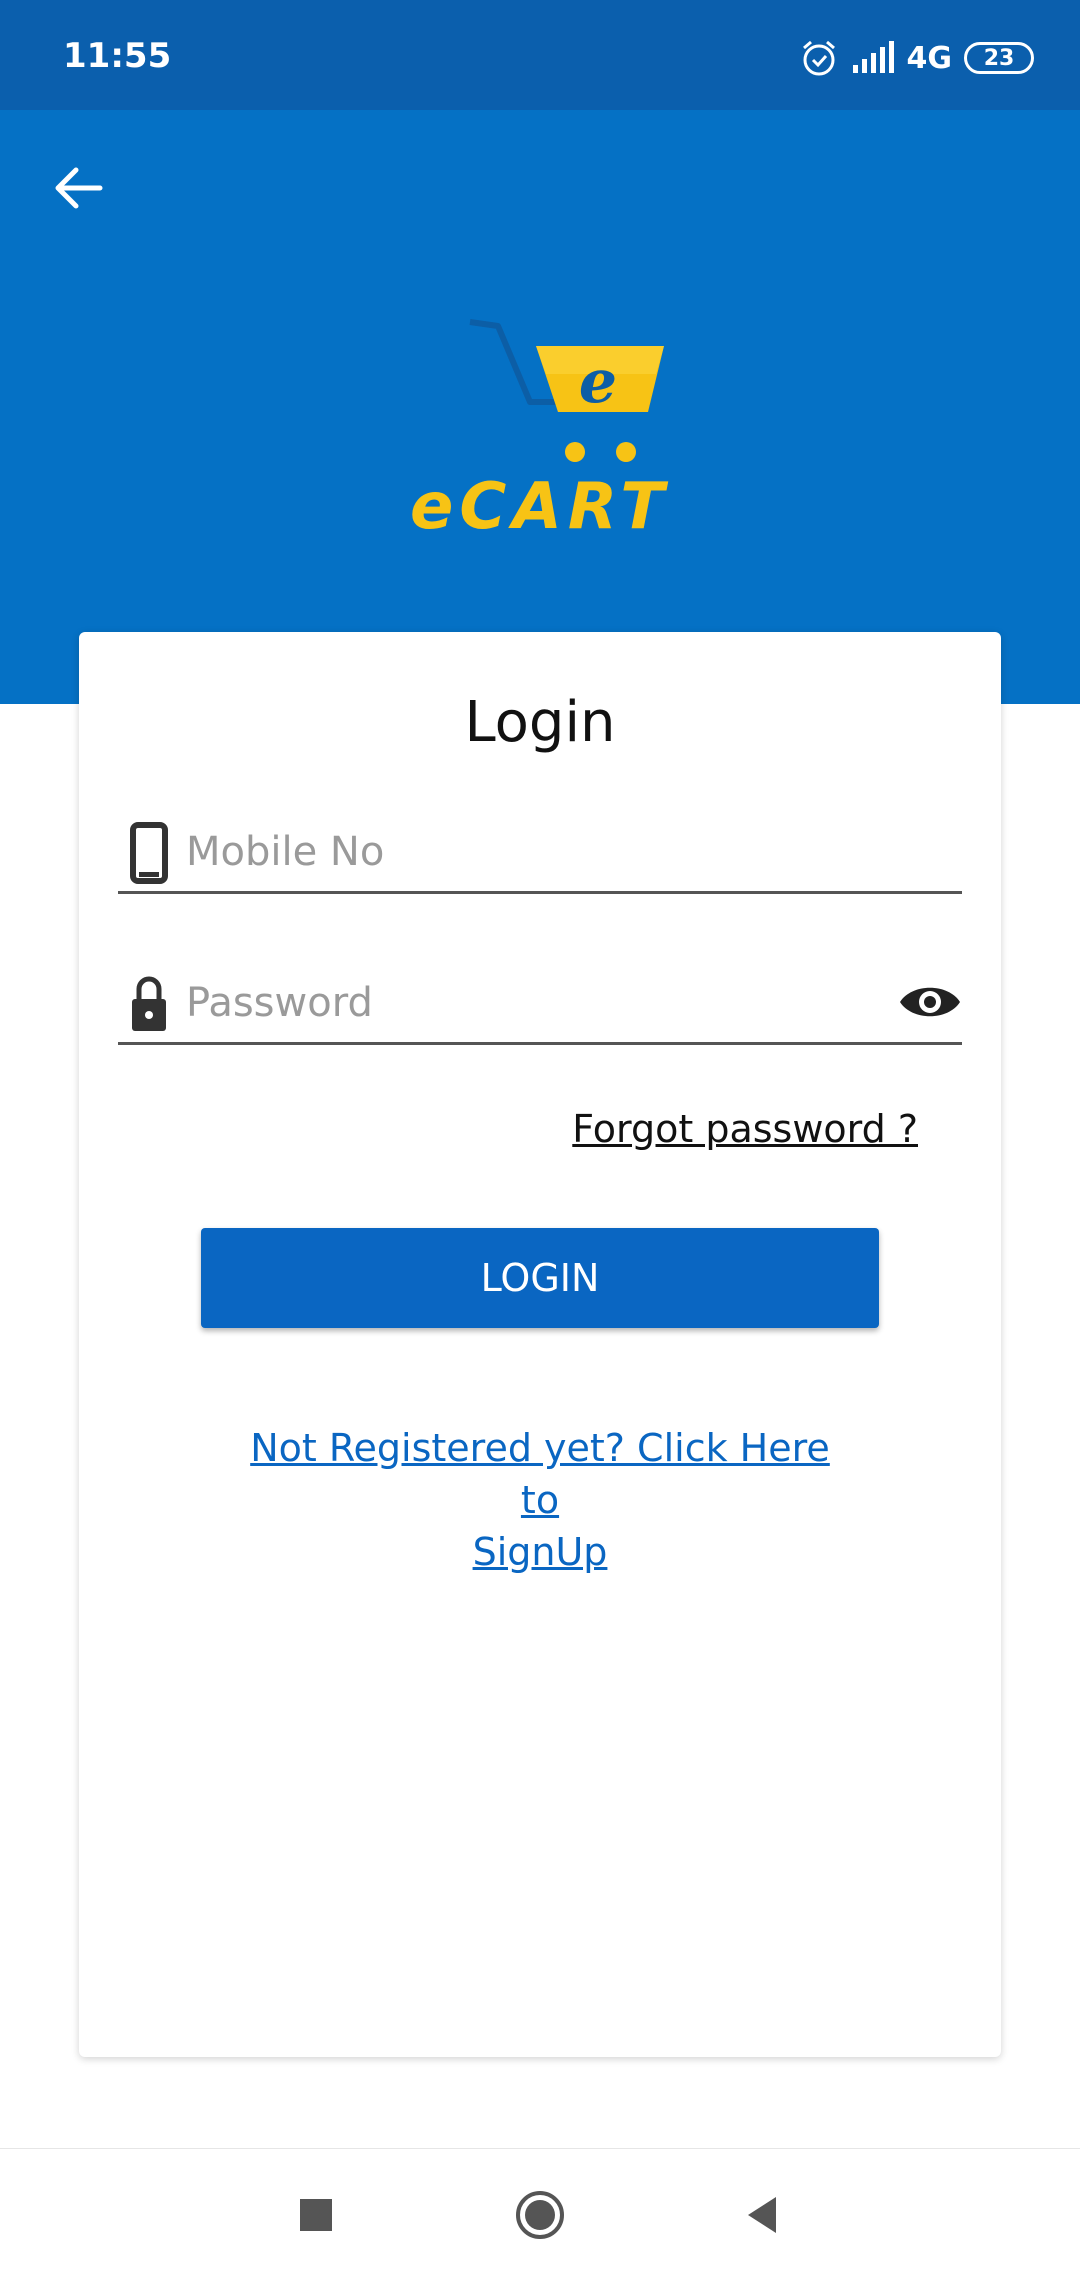  What do you see at coordinates (149, 853) in the screenshot?
I see `phone-icon` at bounding box center [149, 853].